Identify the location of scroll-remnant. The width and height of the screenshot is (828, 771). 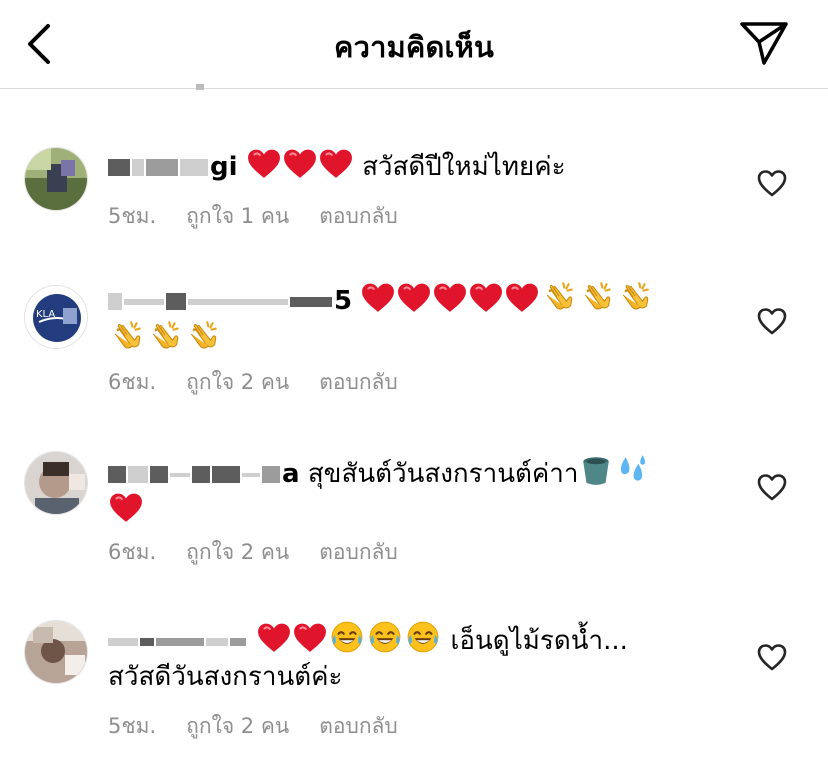
(200, 87).